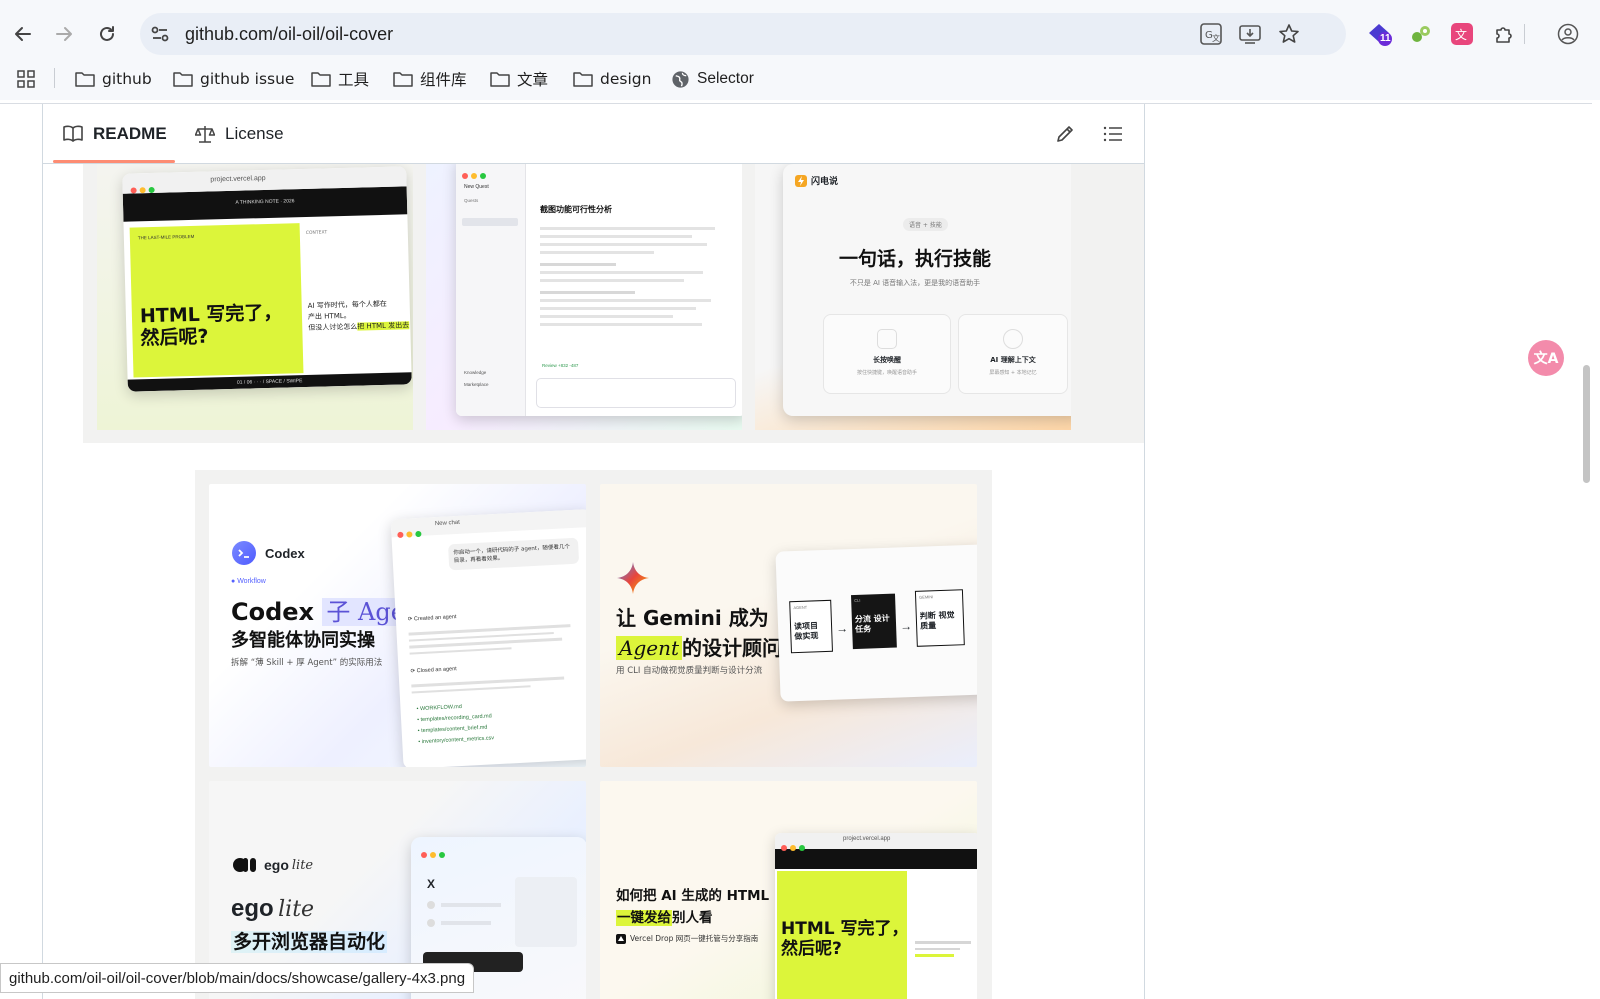  Describe the element at coordinates (712, 79) in the screenshot. I see `bookmark-selector: Selector` at that location.